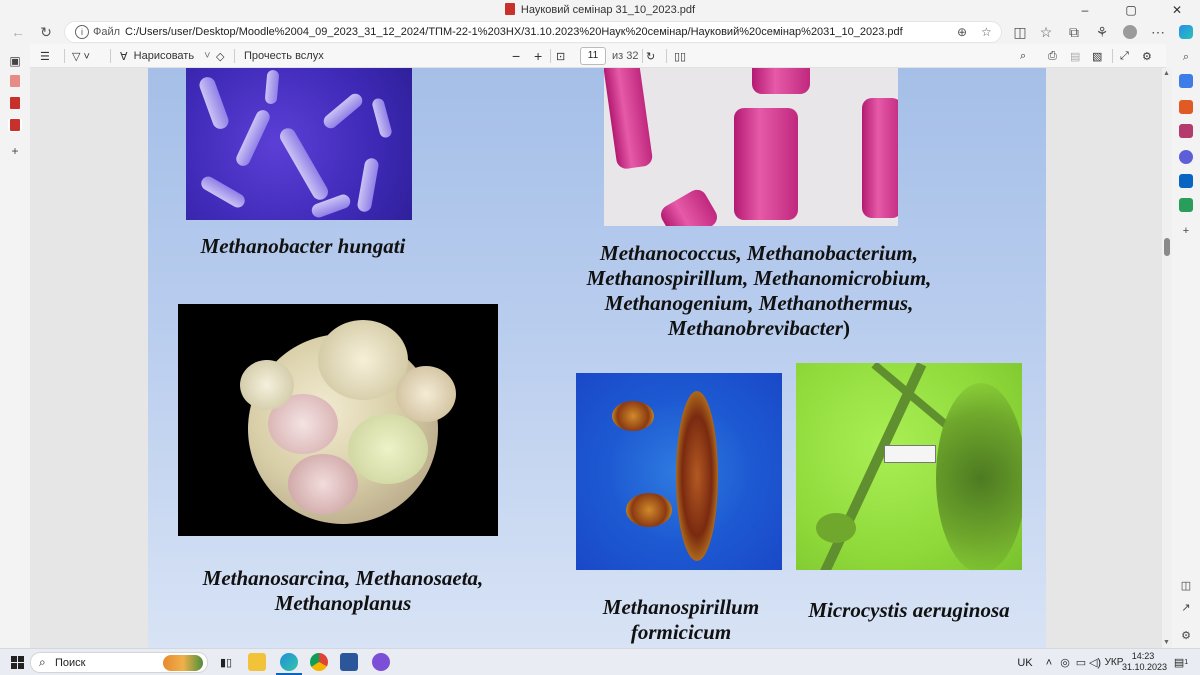  Describe the element at coordinates (1186, 181) in the screenshot. I see `sidebar-outlook-icon` at that location.